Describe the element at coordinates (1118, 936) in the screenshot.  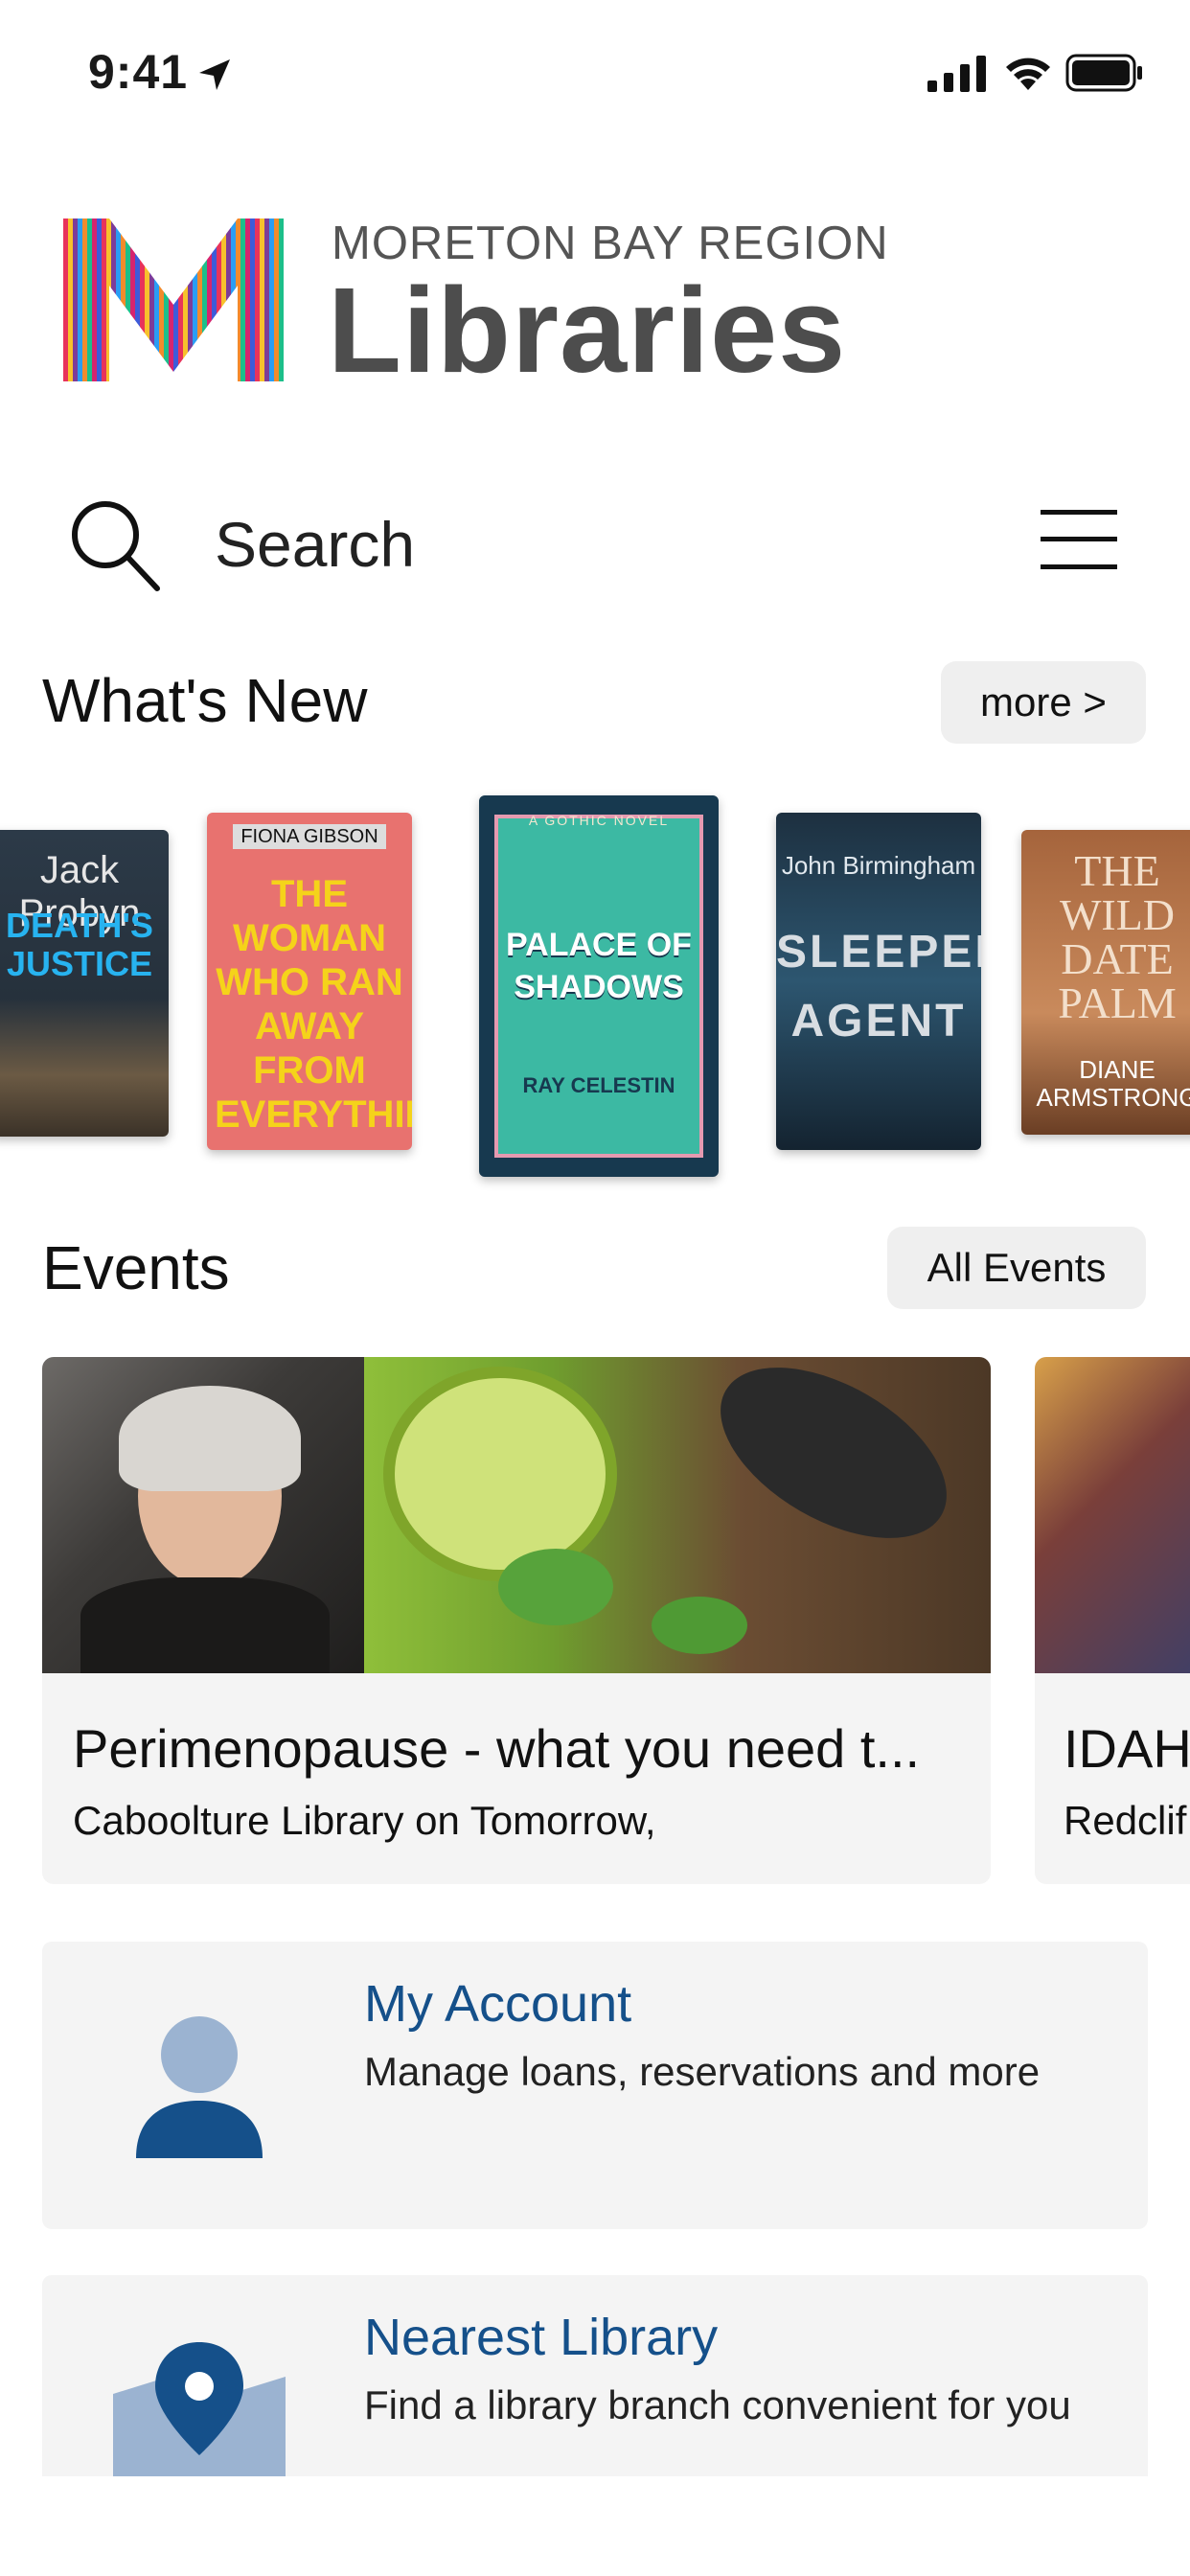
I see `book-title: THE WILD DATE PALM` at that location.